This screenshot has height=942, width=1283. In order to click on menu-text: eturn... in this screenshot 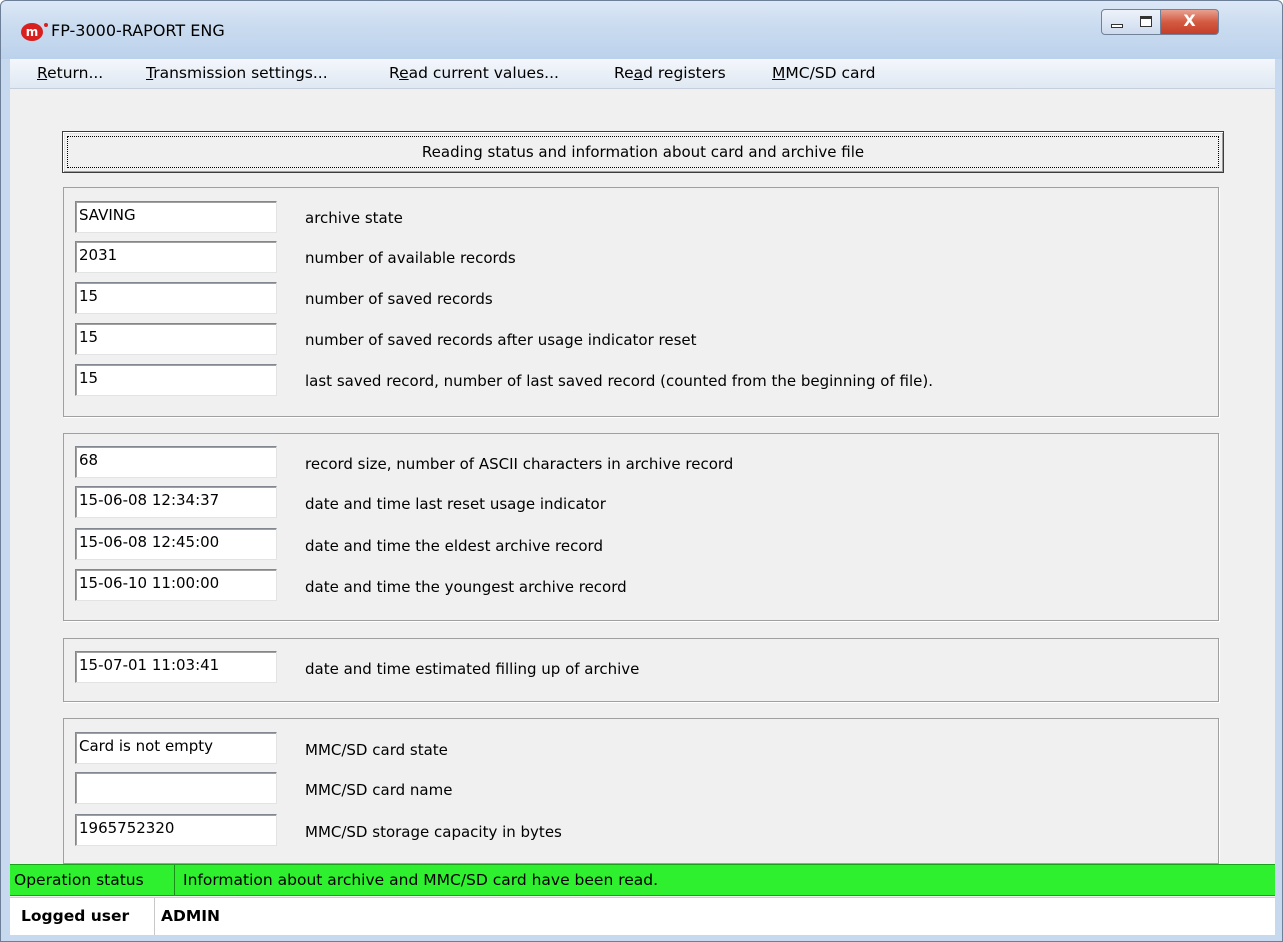, I will do `click(75, 73)`.